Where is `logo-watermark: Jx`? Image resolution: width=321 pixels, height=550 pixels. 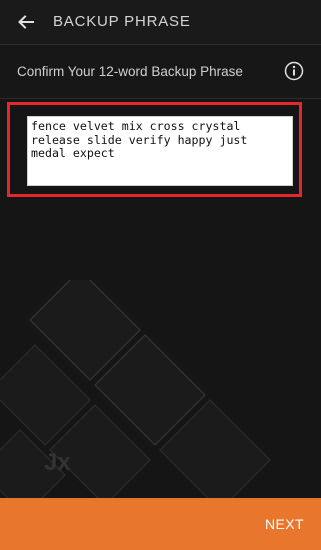 logo-watermark: Jx is located at coordinates (57, 462).